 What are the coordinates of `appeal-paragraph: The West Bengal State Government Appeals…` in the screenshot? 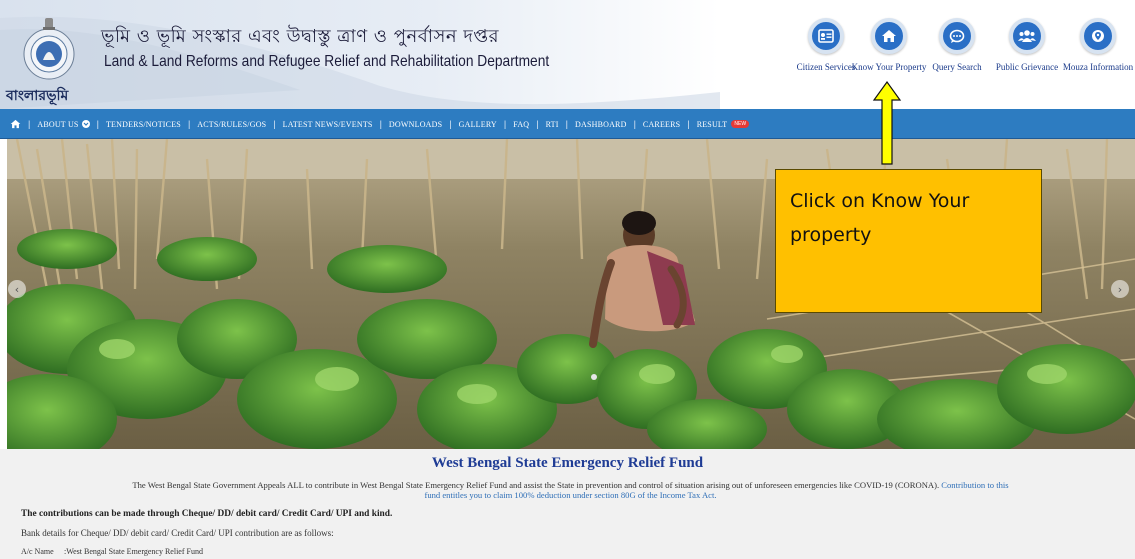 It's located at (570, 490).